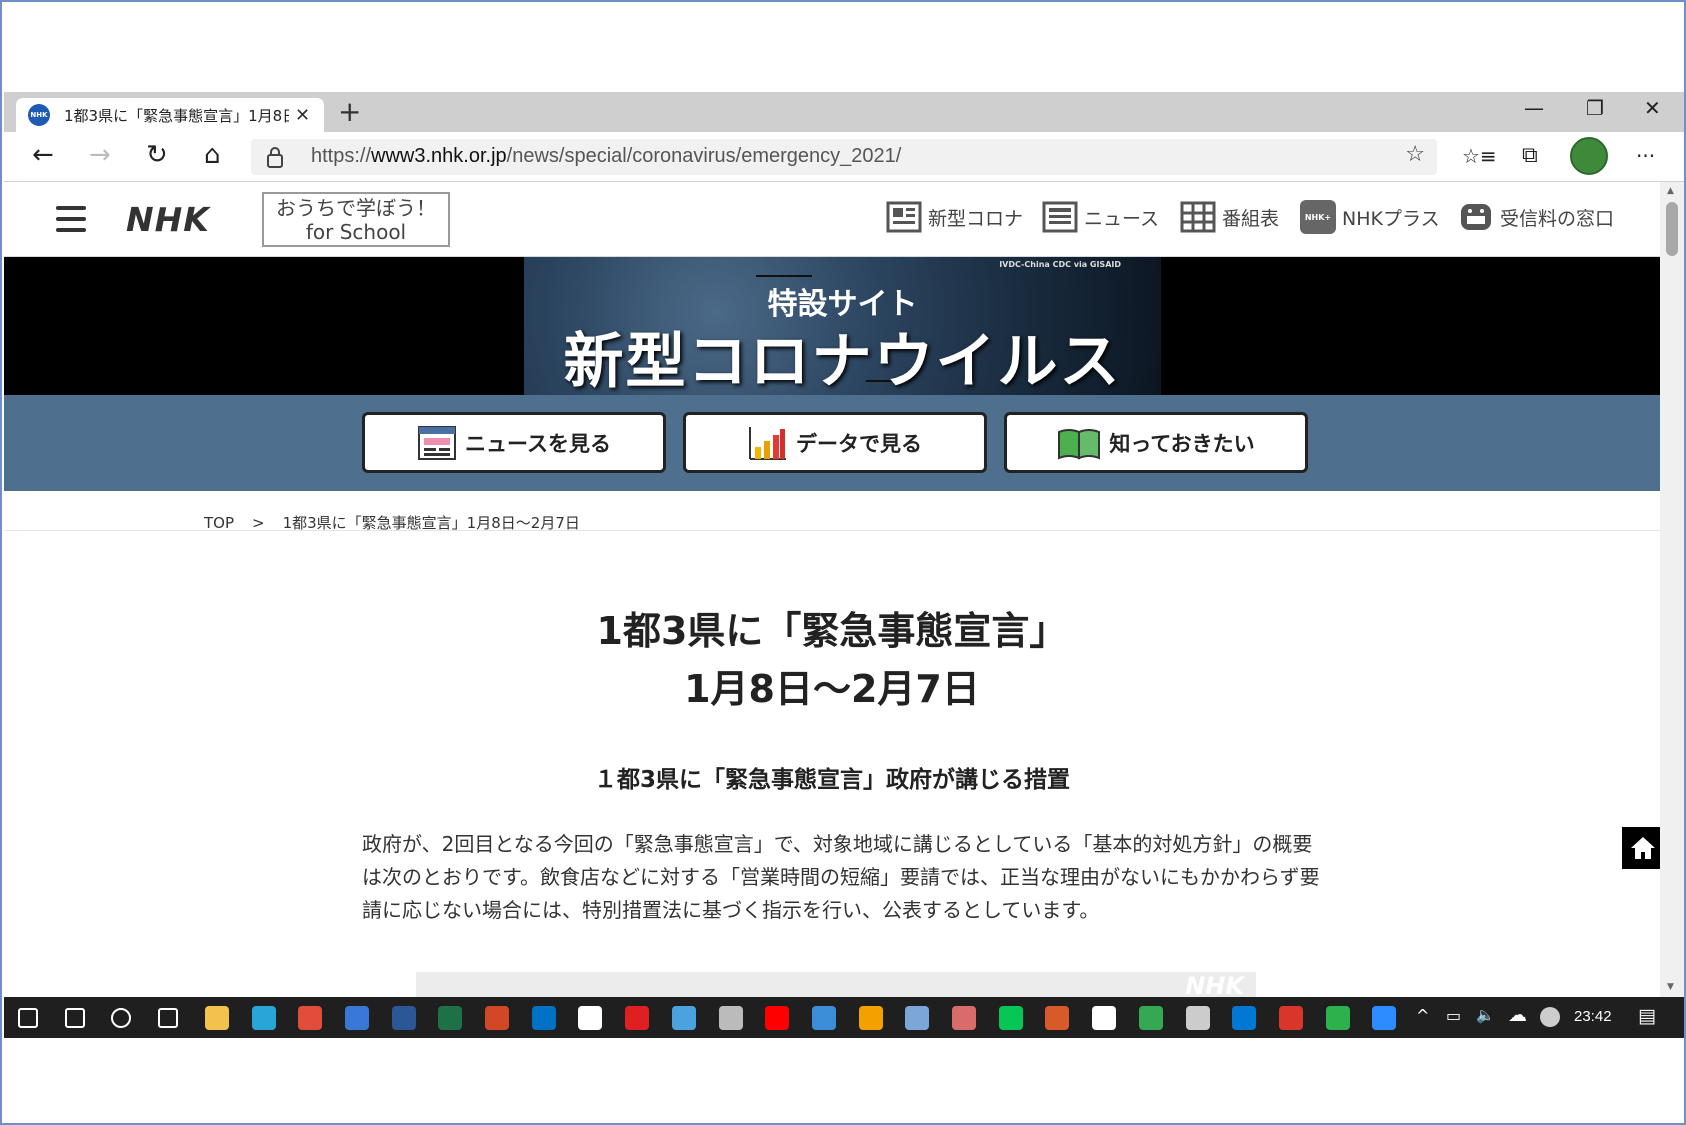 This screenshot has height=1125, width=1686. What do you see at coordinates (1530, 155) in the screenshot?
I see `collections-icon: ⧉` at bounding box center [1530, 155].